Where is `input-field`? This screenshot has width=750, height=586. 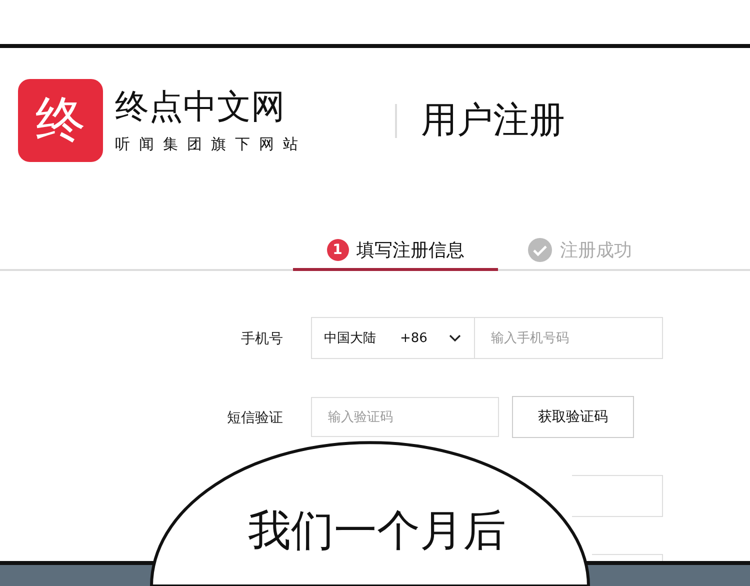 input-field is located at coordinates (617, 496).